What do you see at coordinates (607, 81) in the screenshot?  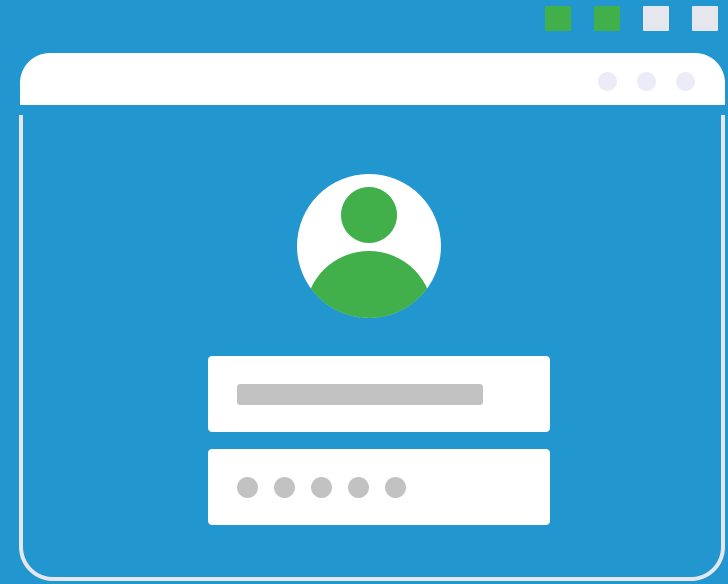 I see `minimize-dot` at bounding box center [607, 81].